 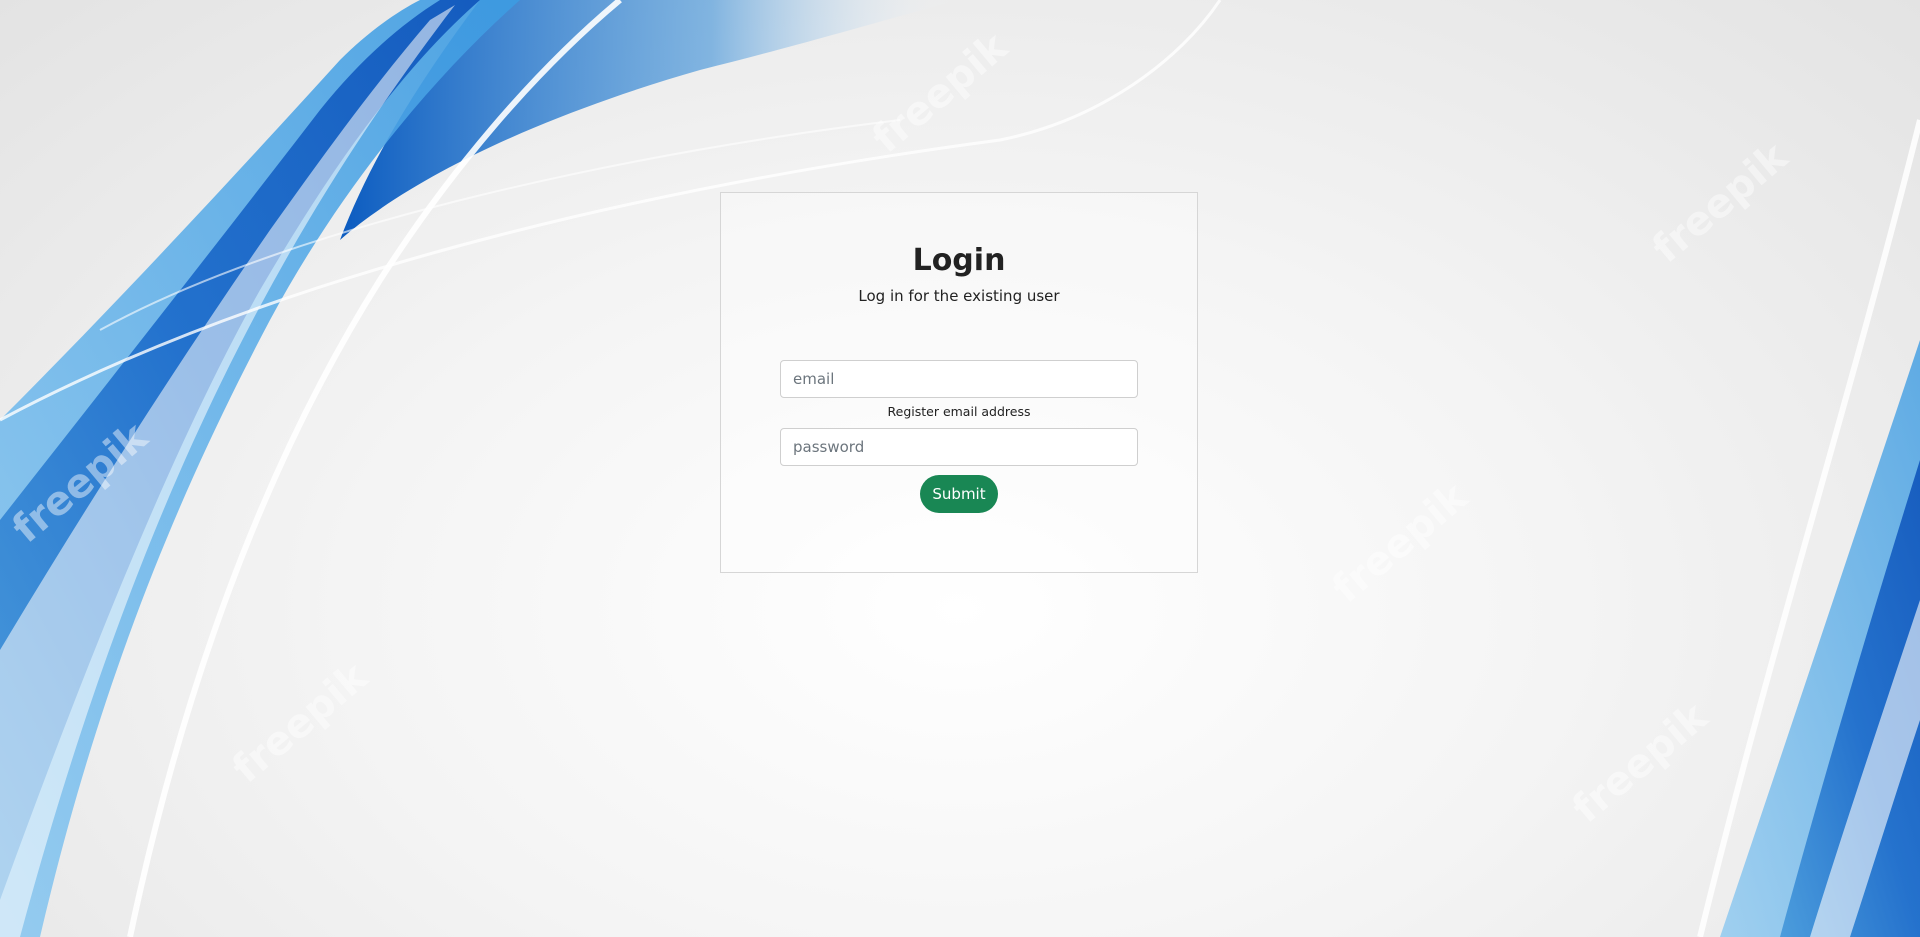 What do you see at coordinates (959, 379) in the screenshot?
I see `email-input` at bounding box center [959, 379].